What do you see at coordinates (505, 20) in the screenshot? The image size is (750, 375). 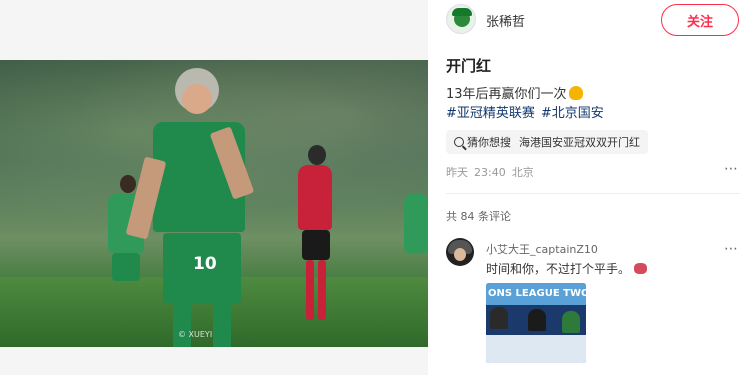 I see `author-name: 张稀哲` at bounding box center [505, 20].